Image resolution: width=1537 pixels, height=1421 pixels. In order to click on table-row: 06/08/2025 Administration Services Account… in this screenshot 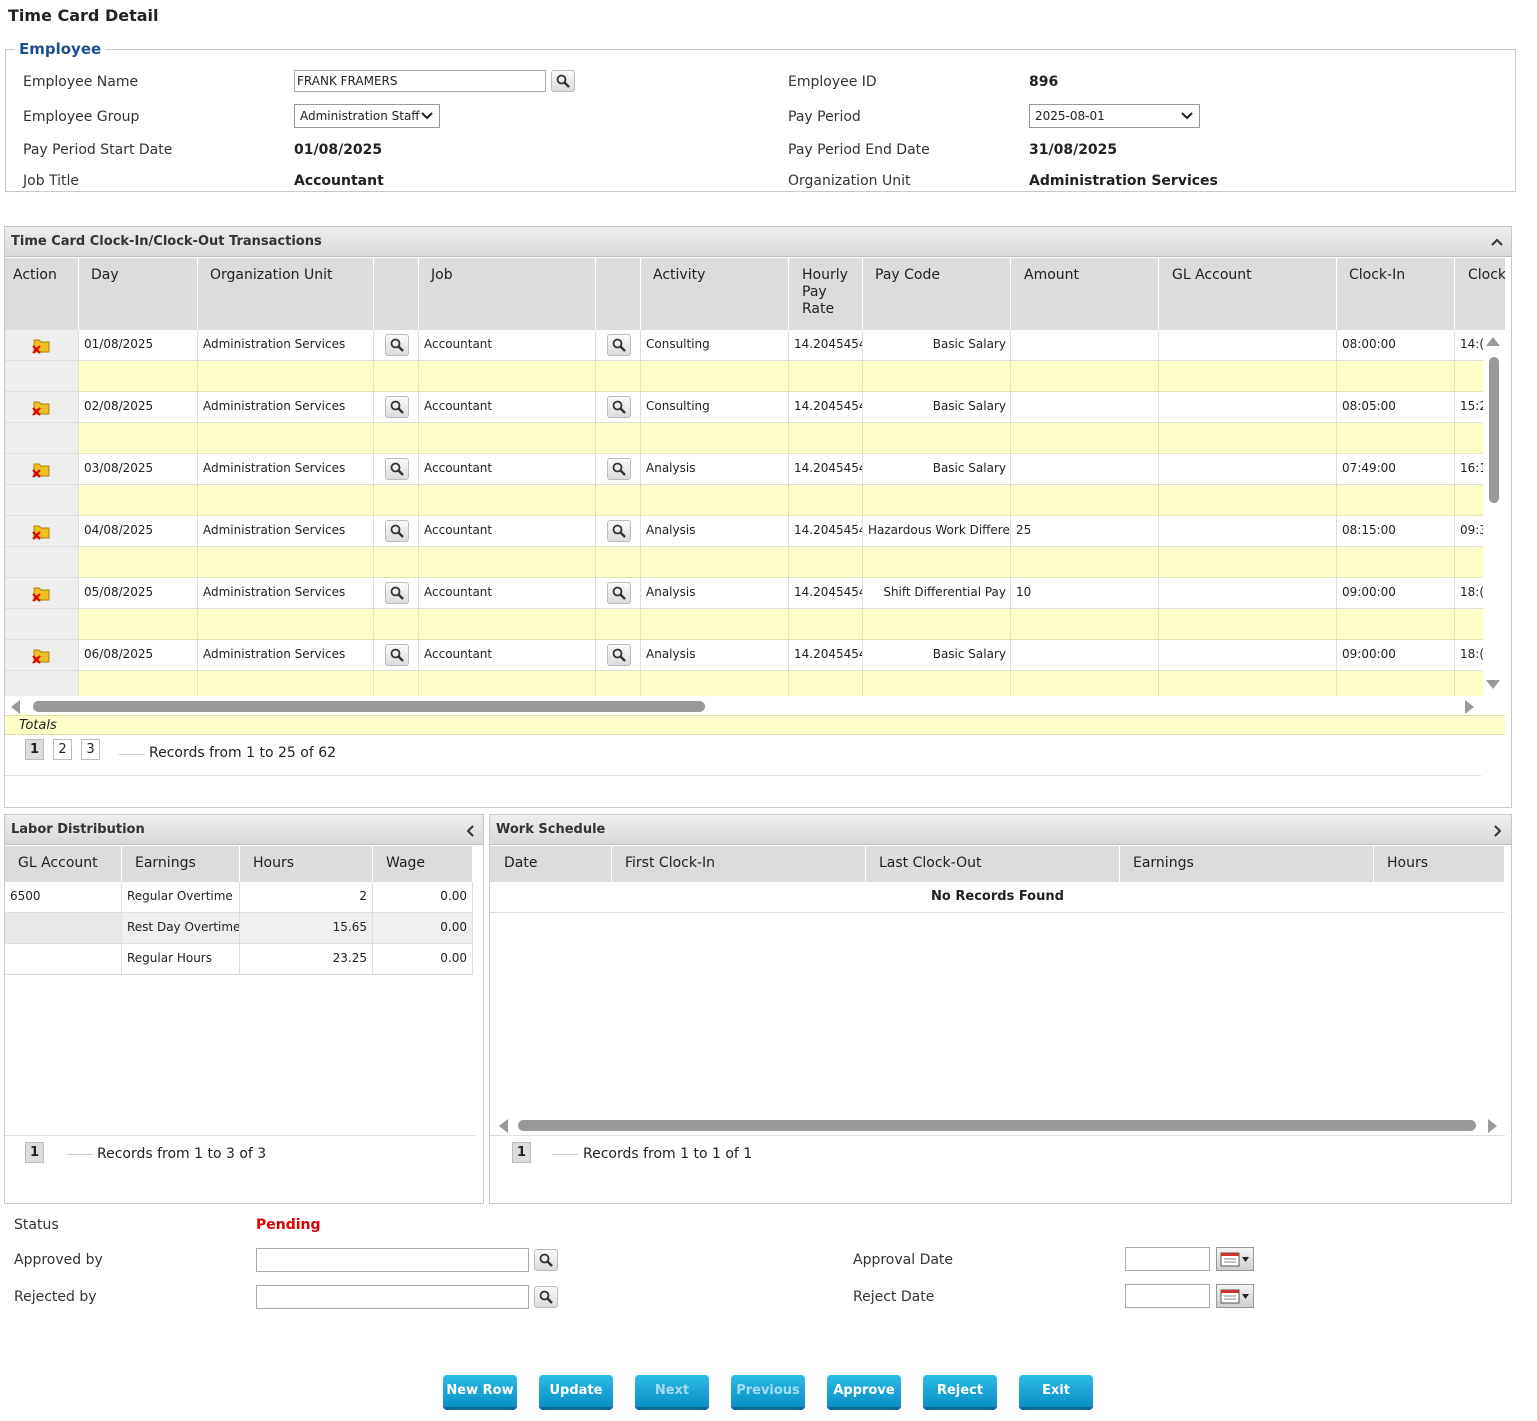, I will do `click(744, 655)`.